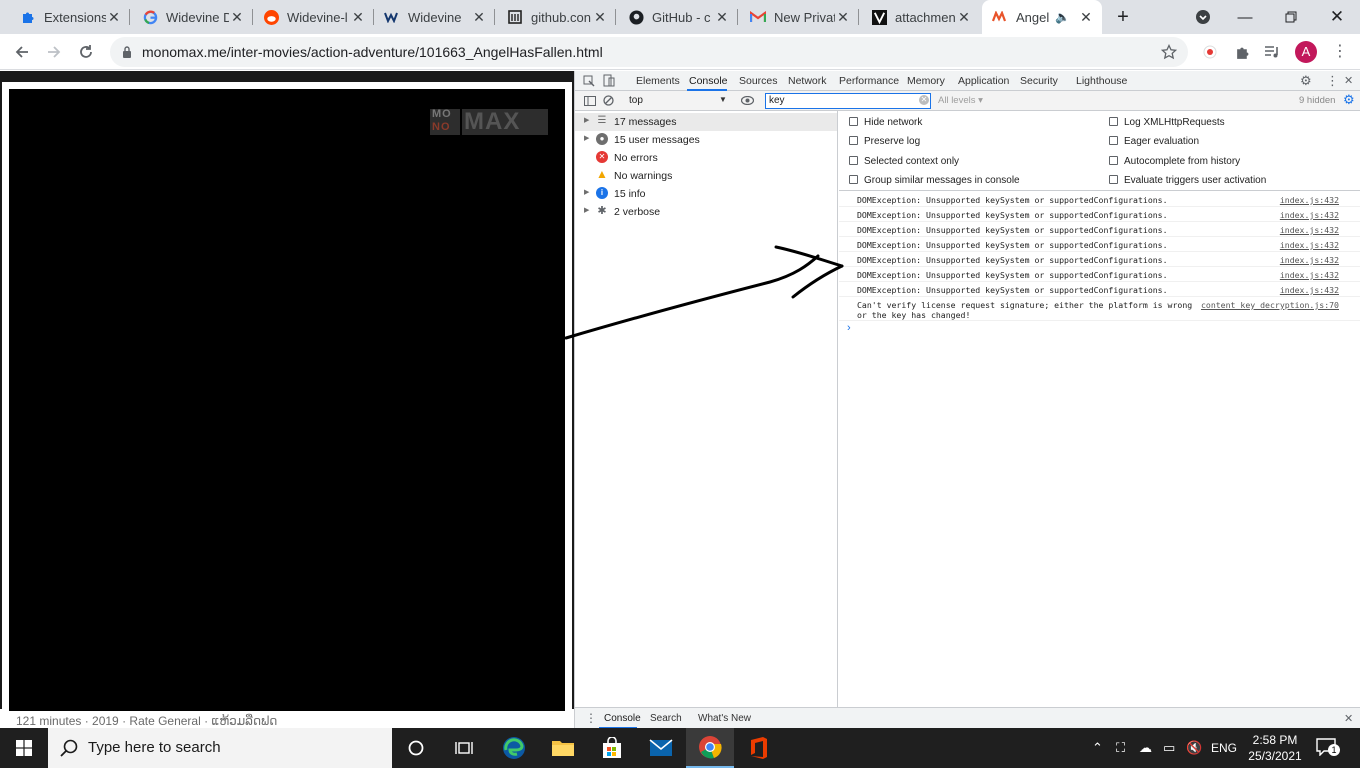  I want to click on minimize-button: —, so click(1245, 17).